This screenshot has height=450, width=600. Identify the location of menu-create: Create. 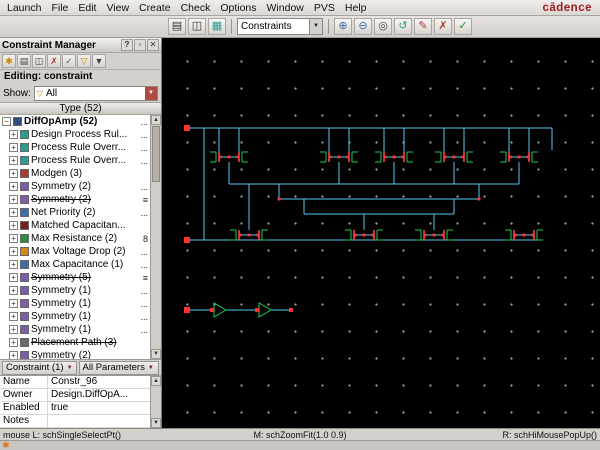
(155, 8).